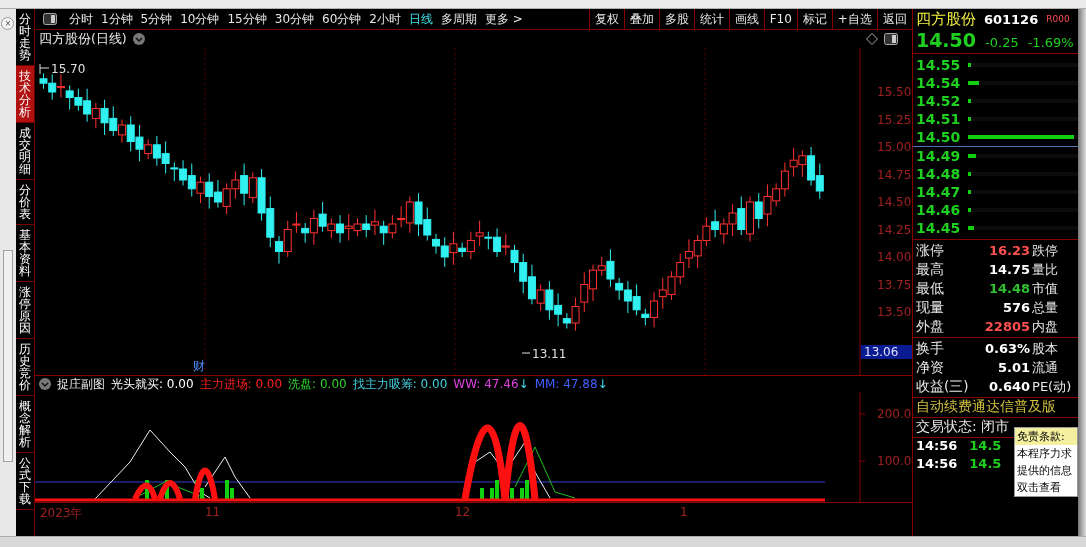 Image resolution: width=1086 pixels, height=547 pixels. Describe the element at coordinates (938, 228) in the screenshot. I see `order-price: 14.45` at that location.